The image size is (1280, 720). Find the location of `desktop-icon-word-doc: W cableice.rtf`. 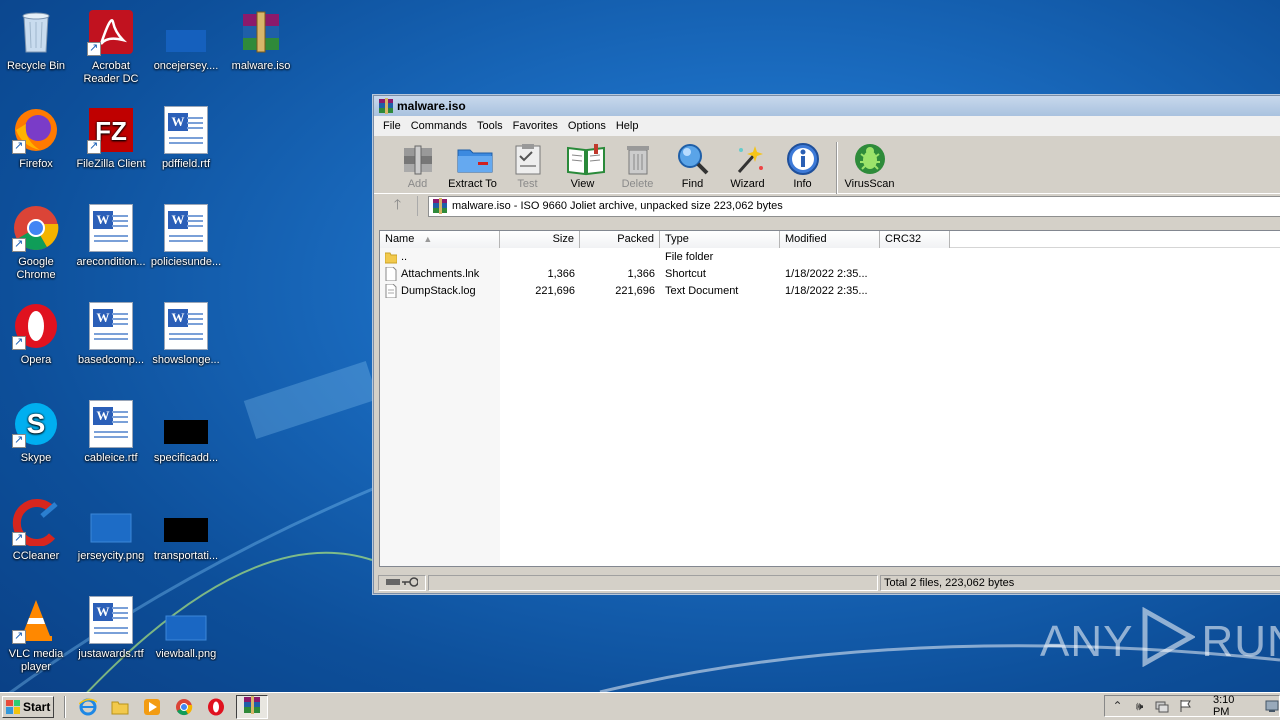

desktop-icon-word-doc: W cableice.rtf is located at coordinates (111, 432).